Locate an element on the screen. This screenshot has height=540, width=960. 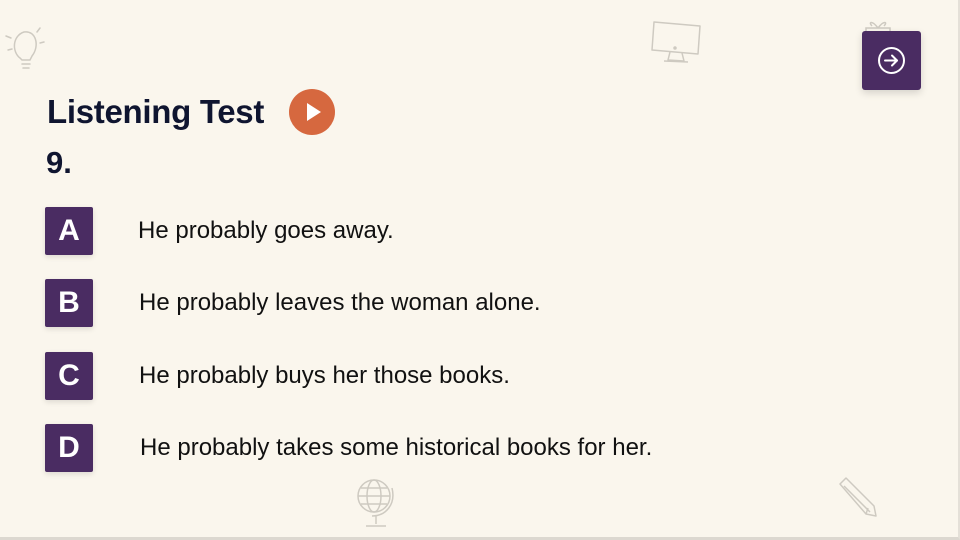
option-text: He probably leaves the woman alone. is located at coordinates (340, 302).